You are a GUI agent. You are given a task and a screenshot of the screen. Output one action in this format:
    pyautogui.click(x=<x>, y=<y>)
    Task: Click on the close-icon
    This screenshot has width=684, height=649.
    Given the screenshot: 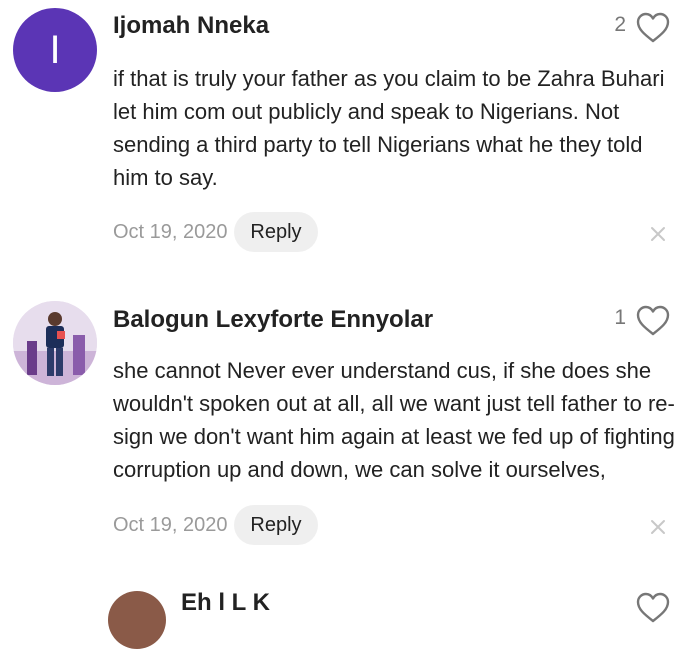 What is the action you would take?
    pyautogui.click(x=658, y=527)
    